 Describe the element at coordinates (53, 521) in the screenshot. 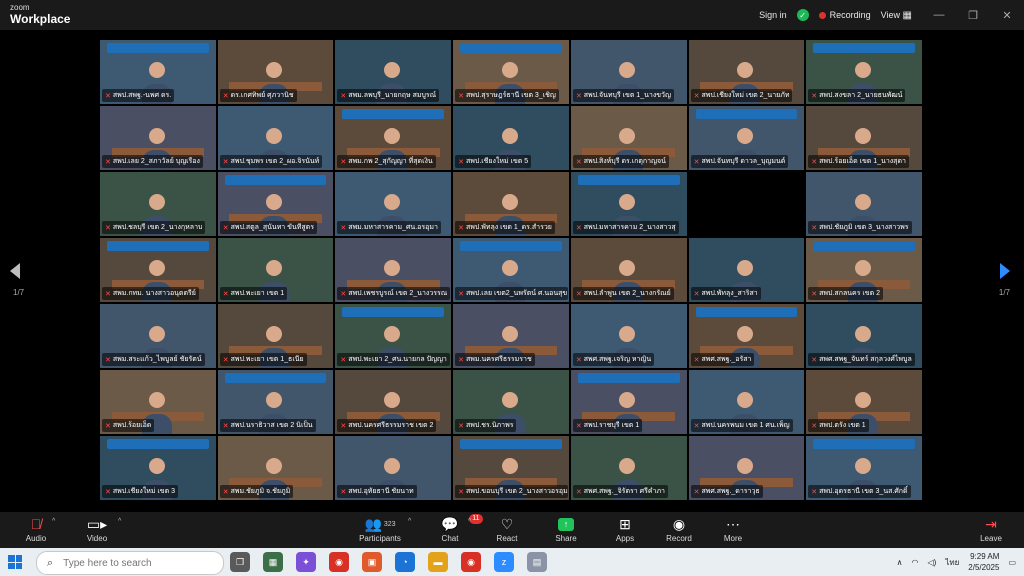

I see `audio-options-chevron-icon: ^` at that location.